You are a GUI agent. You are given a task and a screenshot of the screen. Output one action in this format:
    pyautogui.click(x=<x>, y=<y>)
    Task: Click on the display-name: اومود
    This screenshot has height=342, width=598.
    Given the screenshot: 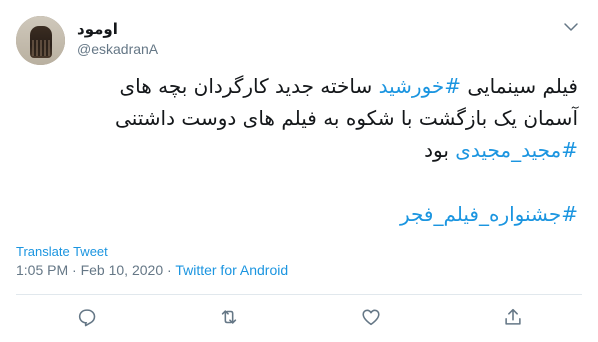 What is the action you would take?
    pyautogui.click(x=117, y=29)
    